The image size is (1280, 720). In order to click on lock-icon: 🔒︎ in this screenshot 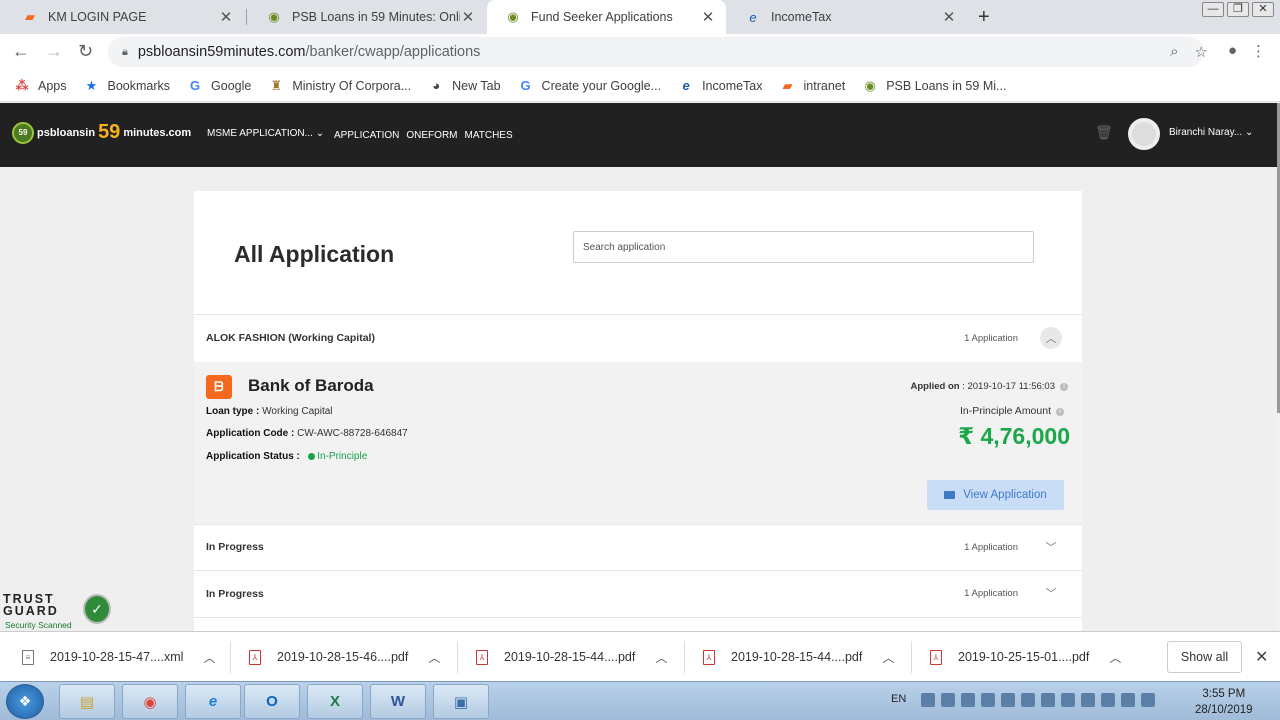, I will do `click(125, 51)`.